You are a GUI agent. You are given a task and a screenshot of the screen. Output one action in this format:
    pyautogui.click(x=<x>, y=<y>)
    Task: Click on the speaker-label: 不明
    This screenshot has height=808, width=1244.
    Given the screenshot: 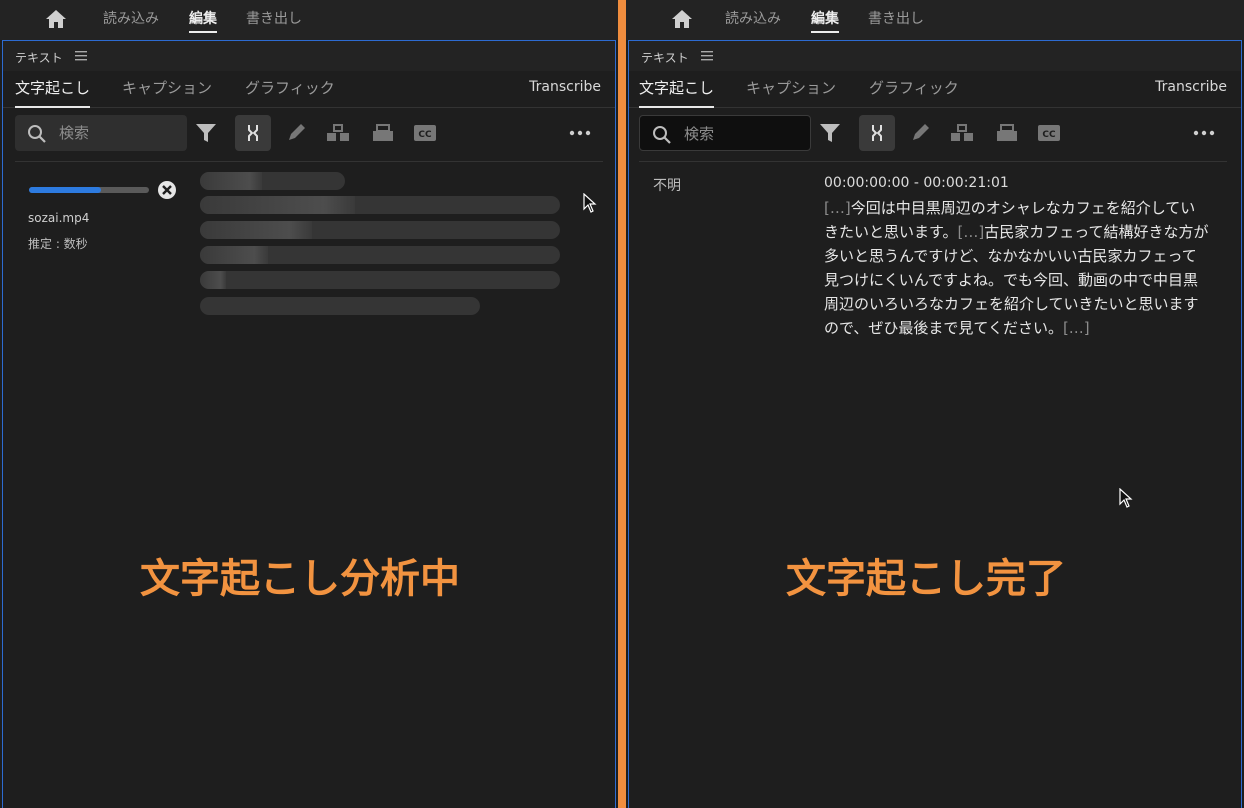 What is the action you would take?
    pyautogui.click(x=667, y=185)
    